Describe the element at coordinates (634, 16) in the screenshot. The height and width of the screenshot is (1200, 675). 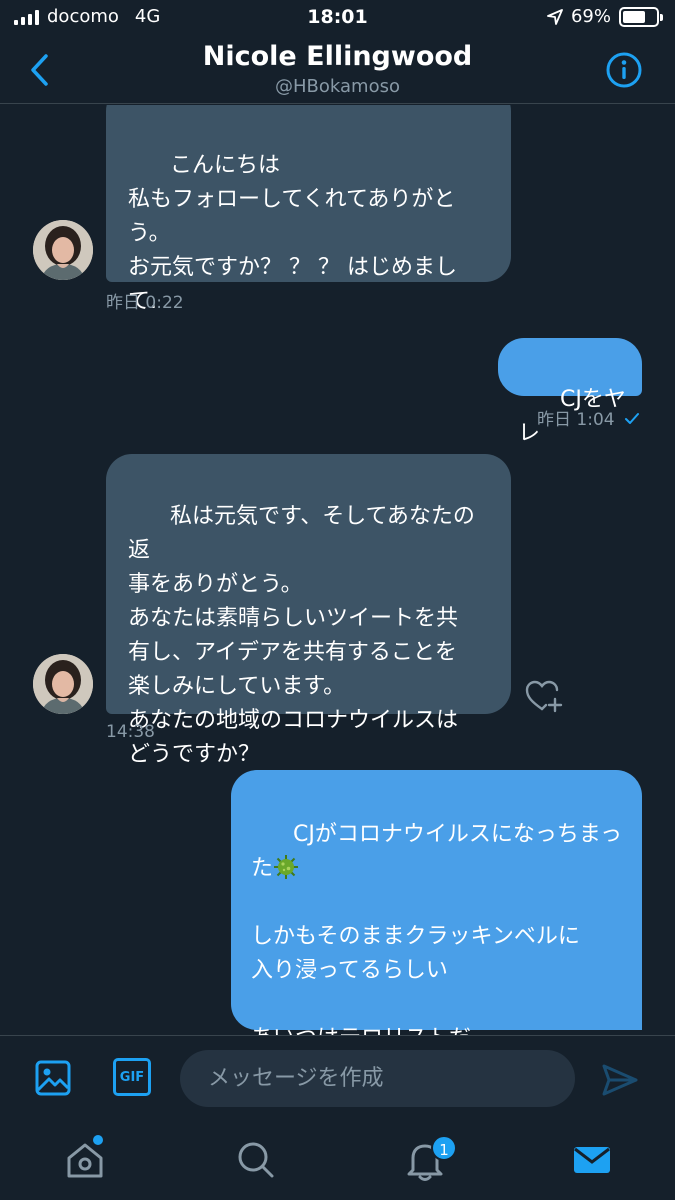
I see `battery-level` at that location.